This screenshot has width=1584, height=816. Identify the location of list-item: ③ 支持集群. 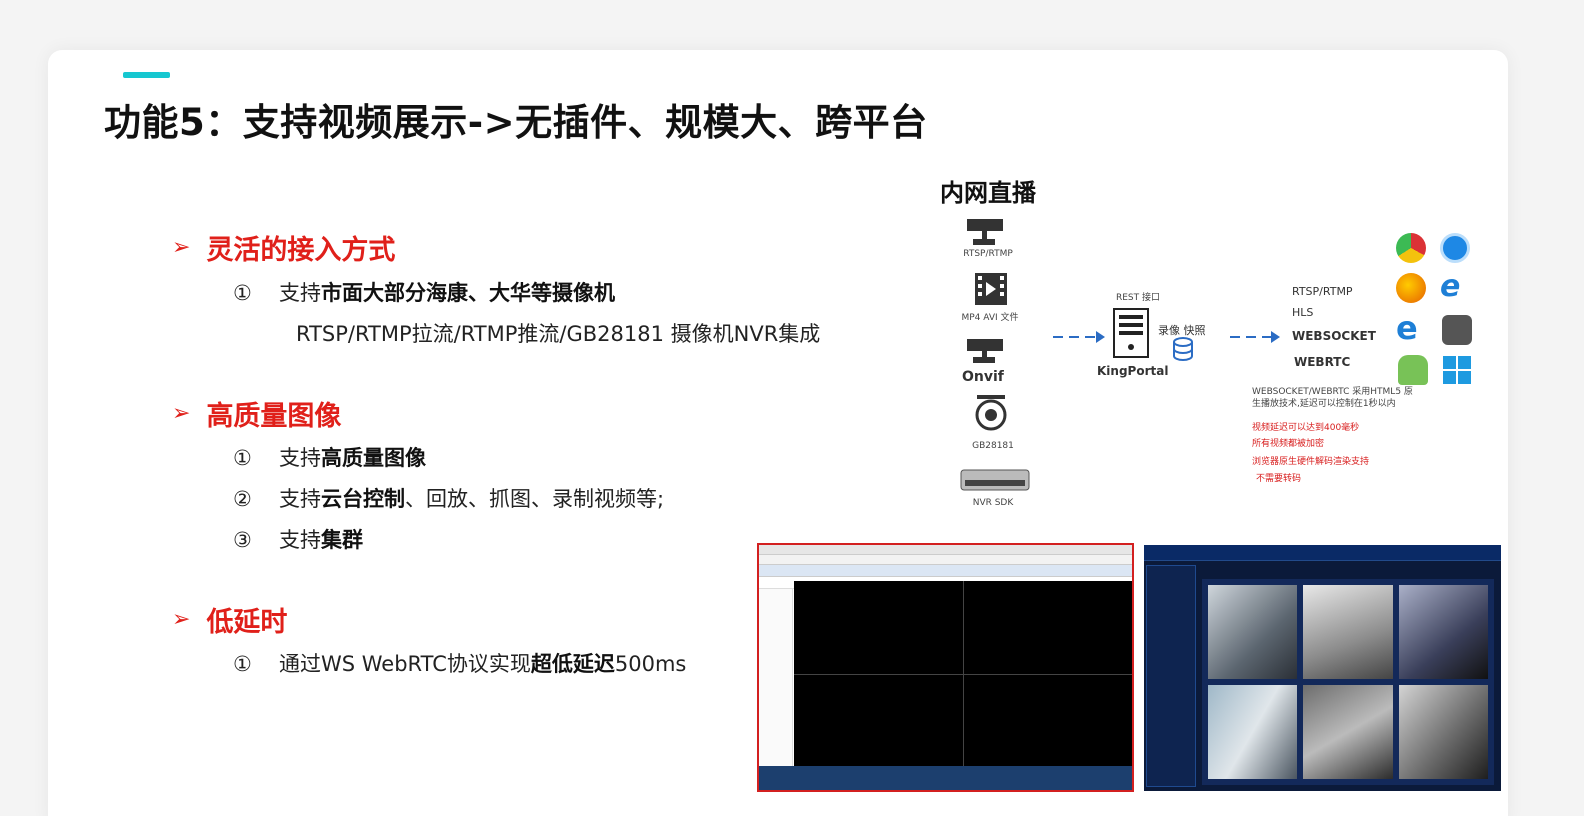
(298, 539).